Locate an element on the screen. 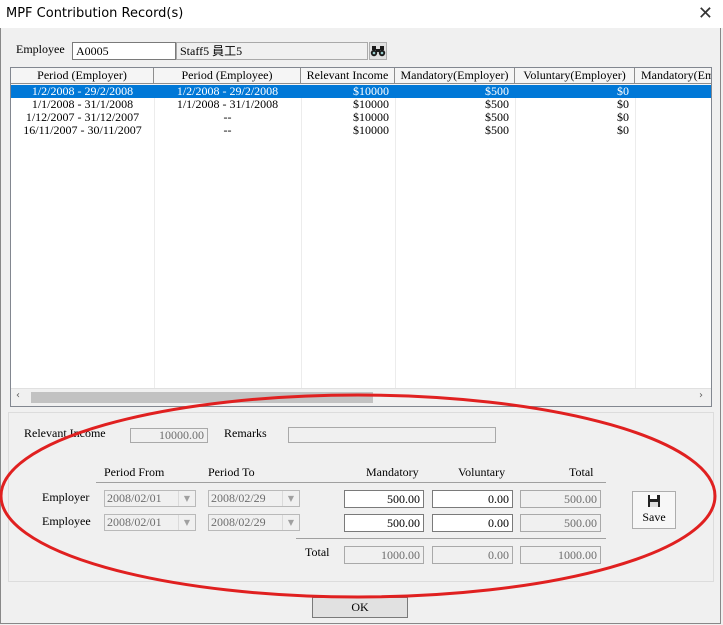  total-header: Total is located at coordinates (581, 472).